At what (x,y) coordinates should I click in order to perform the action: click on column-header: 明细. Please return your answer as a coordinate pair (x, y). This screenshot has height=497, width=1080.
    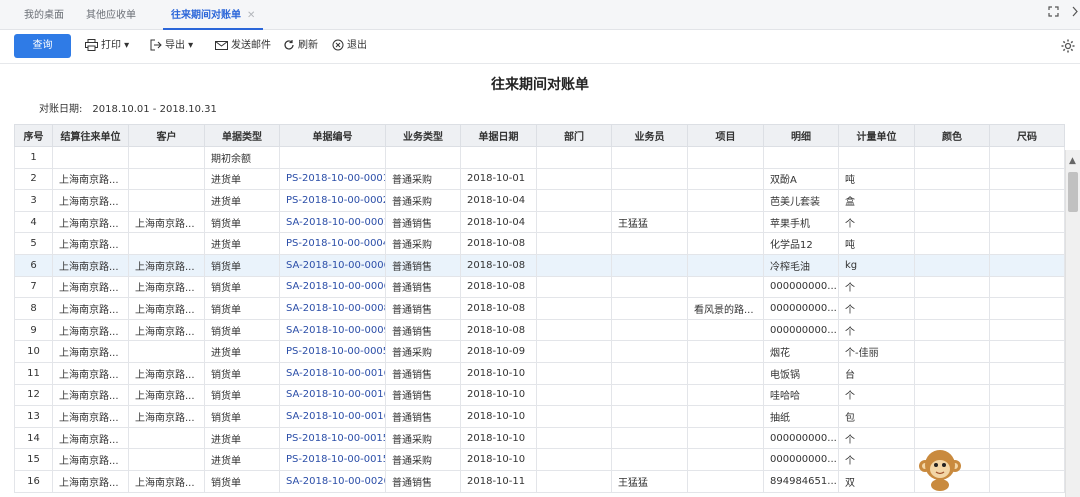
    Looking at the image, I should click on (801, 135).